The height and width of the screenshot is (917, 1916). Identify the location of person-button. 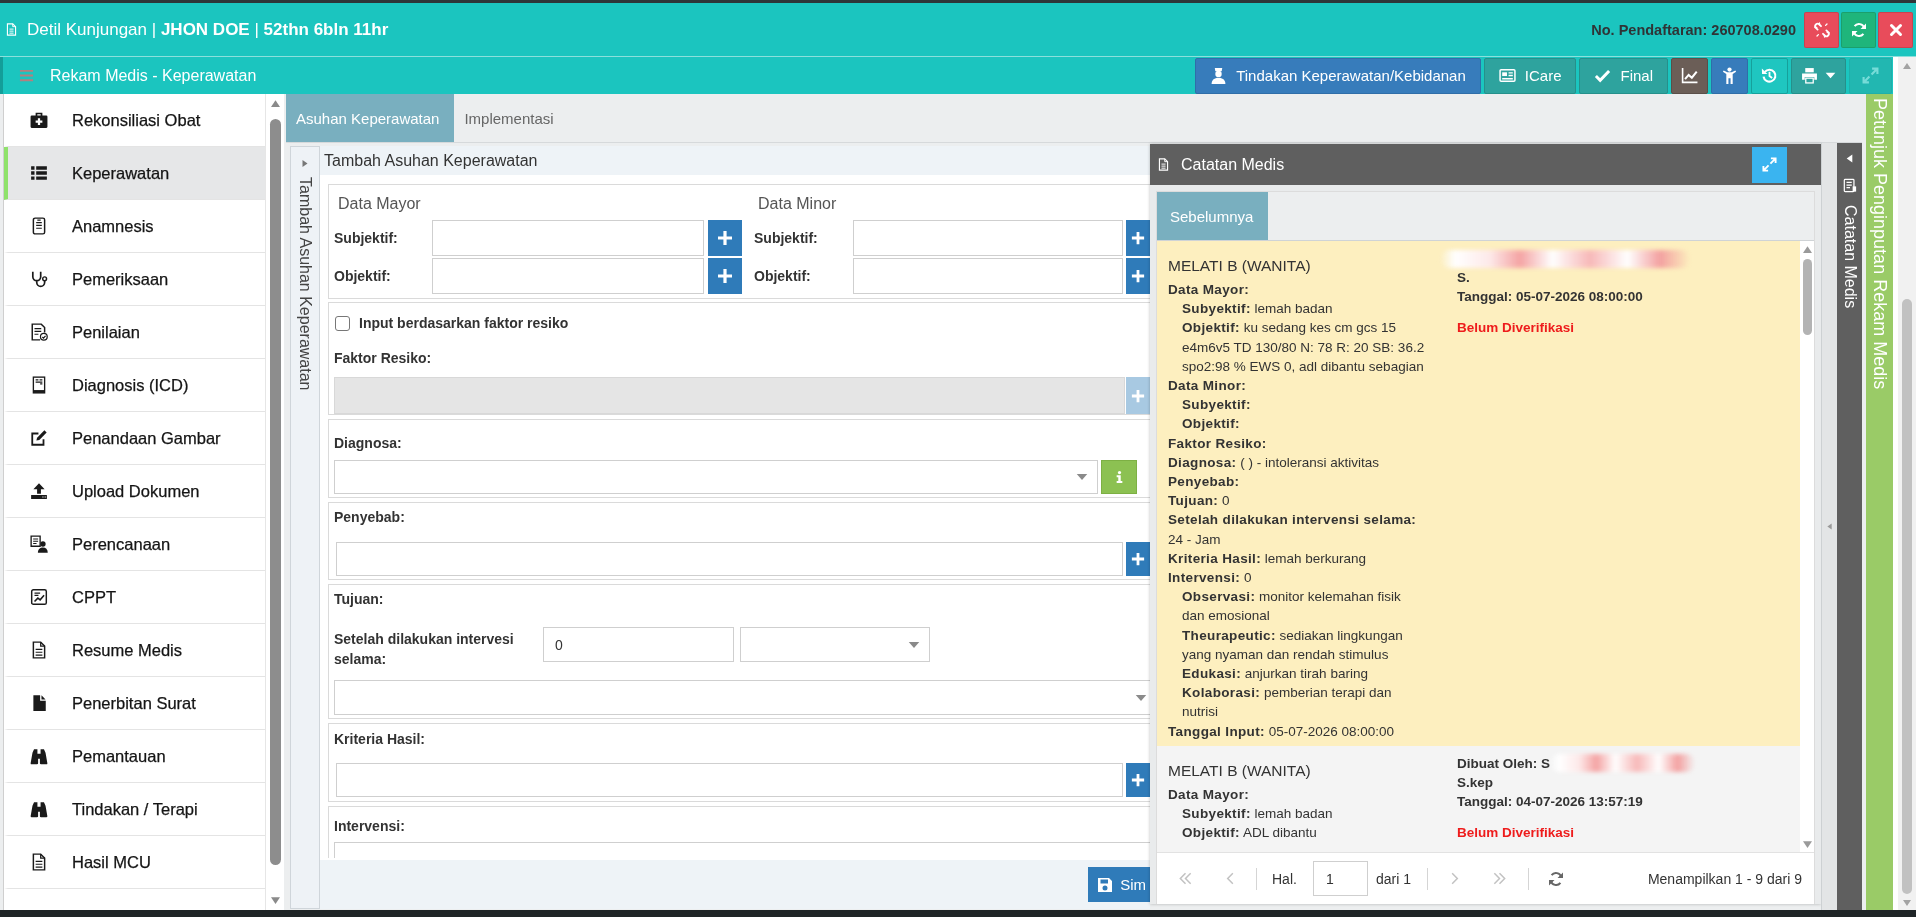
(1729, 75).